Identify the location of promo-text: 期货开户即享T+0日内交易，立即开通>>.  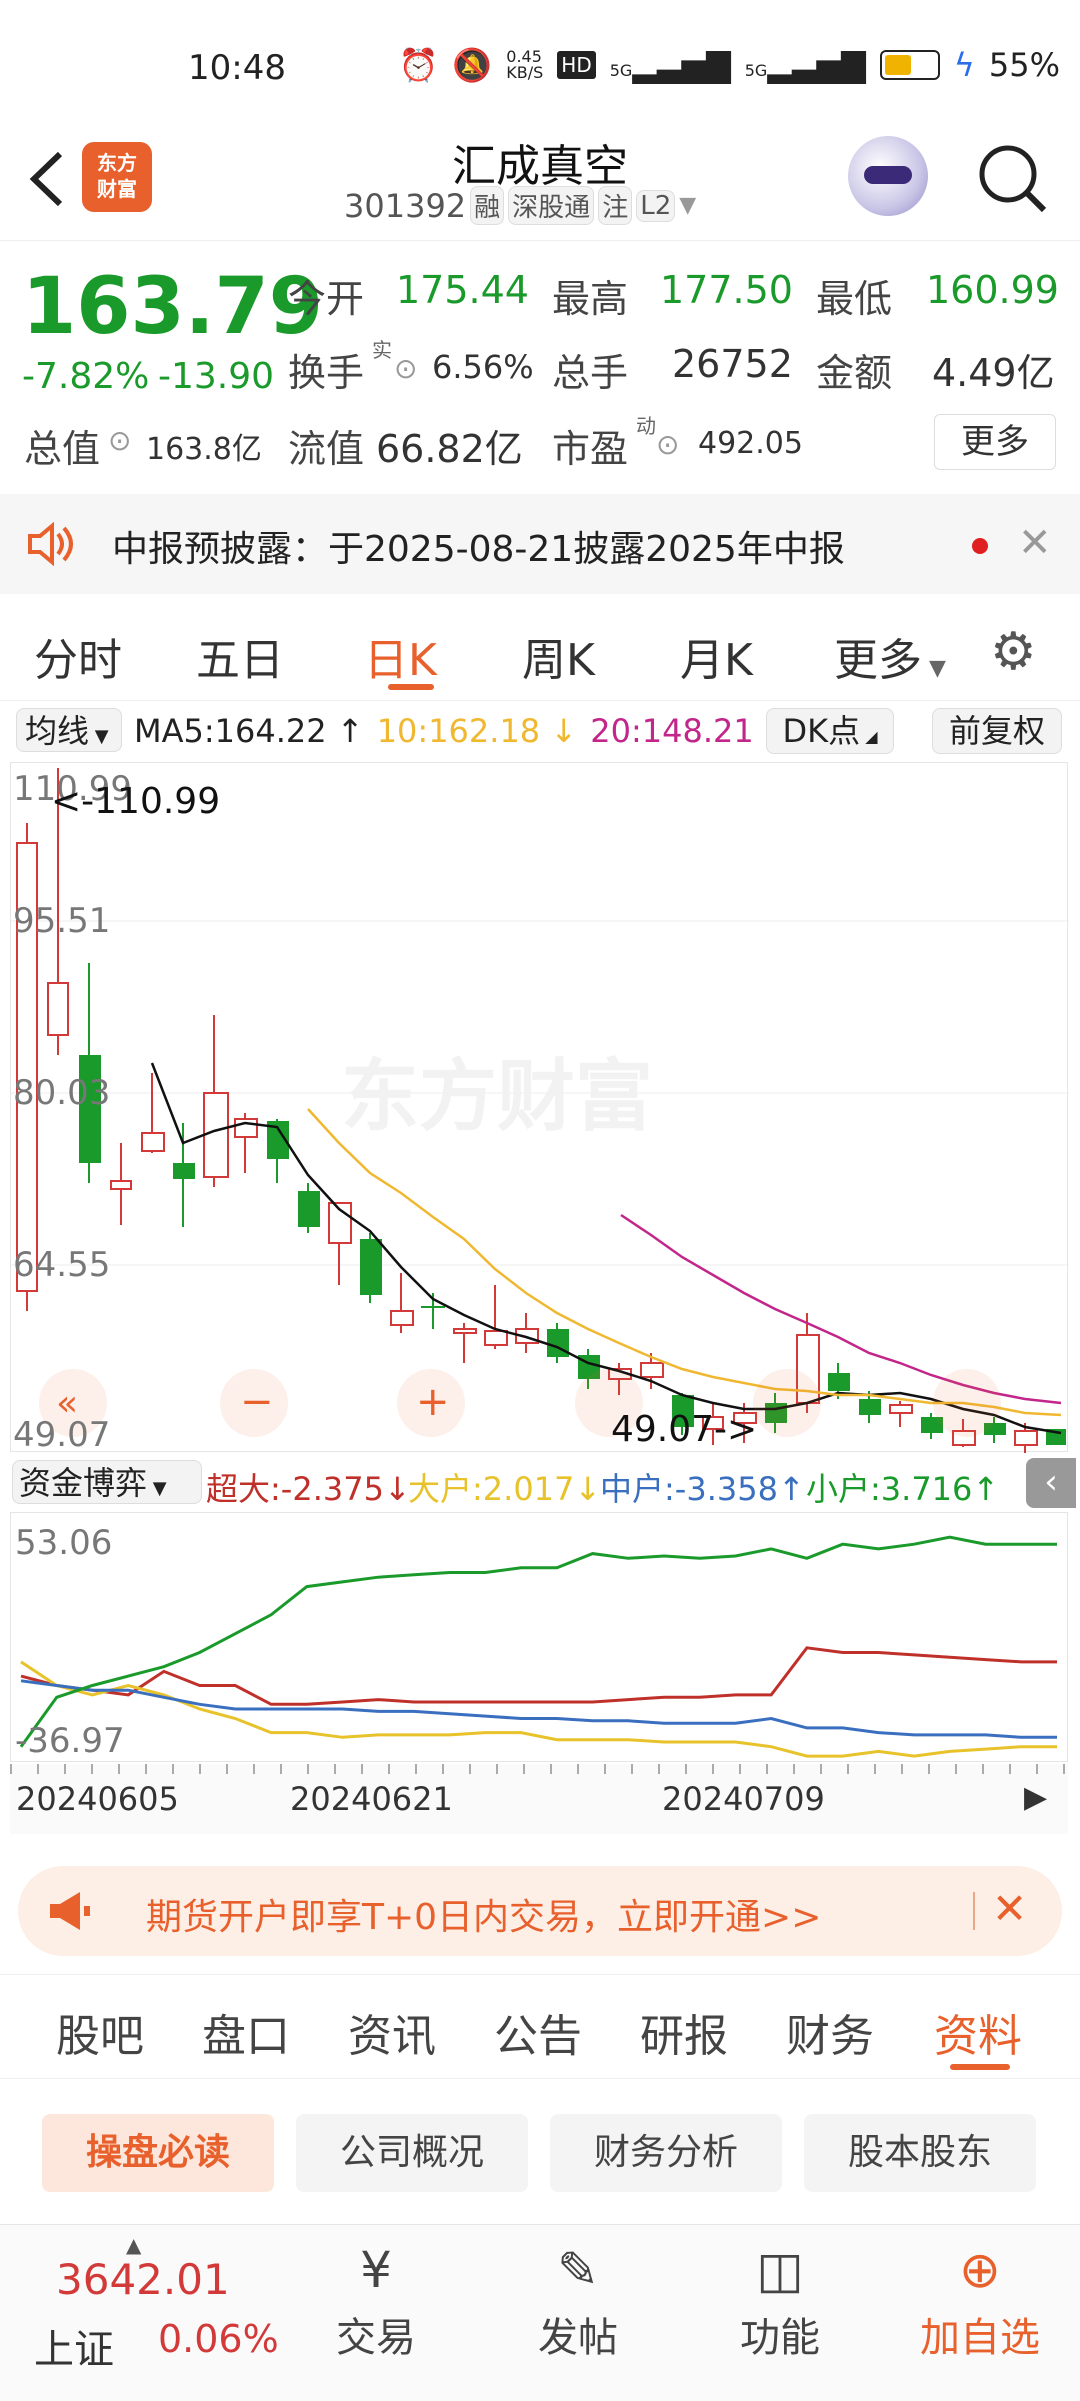
(484, 1917).